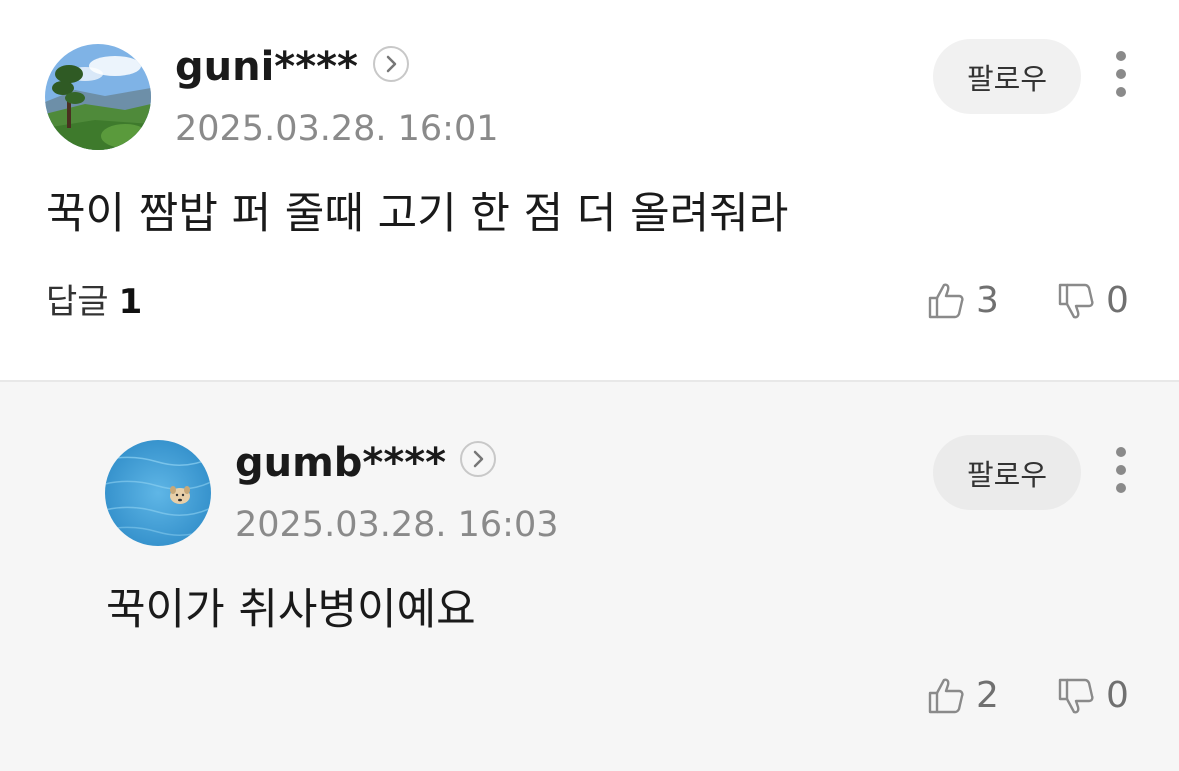  What do you see at coordinates (987, 300) in the screenshot?
I see `like-count: 3` at bounding box center [987, 300].